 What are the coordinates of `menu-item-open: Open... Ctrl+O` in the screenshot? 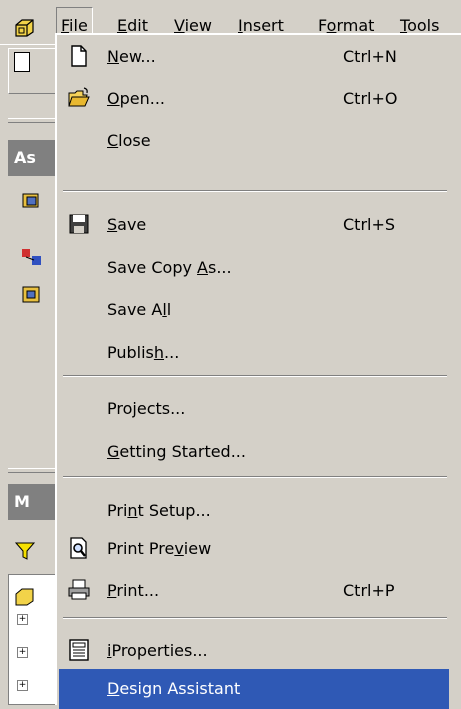 It's located at (254, 99).